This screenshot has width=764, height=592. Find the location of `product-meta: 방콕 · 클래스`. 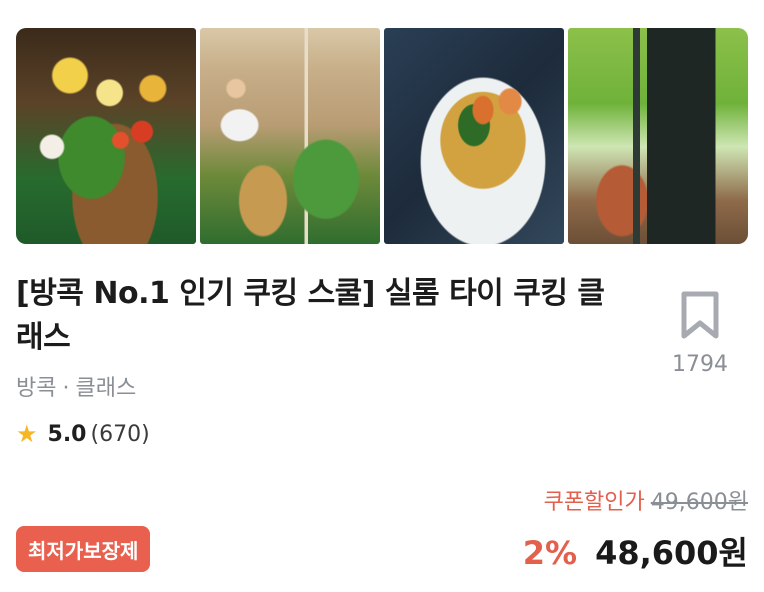

product-meta: 방콕 · 클래스 is located at coordinates (76, 386).